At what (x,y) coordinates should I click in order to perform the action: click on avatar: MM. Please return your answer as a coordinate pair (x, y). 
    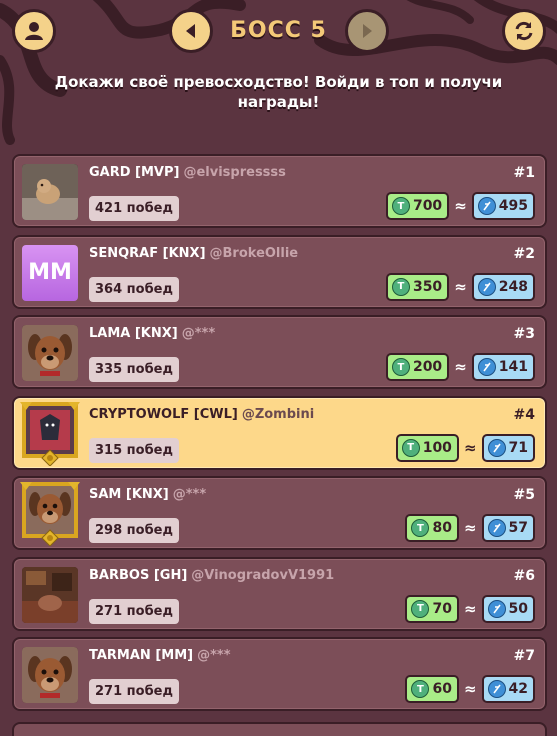
    Looking at the image, I should click on (50, 272).